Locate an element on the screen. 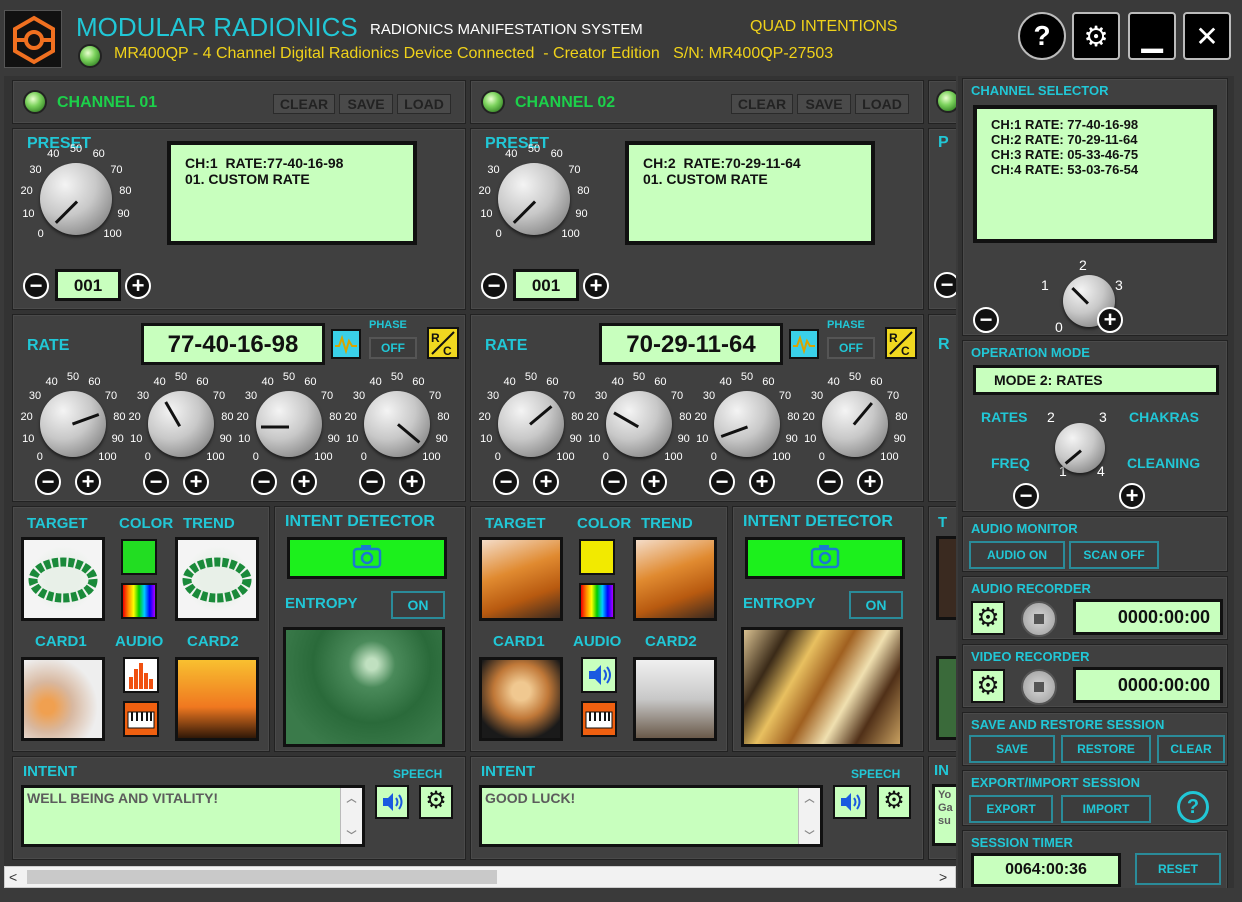 This screenshot has height=902, width=1242. card2-image is located at coordinates (217, 699).